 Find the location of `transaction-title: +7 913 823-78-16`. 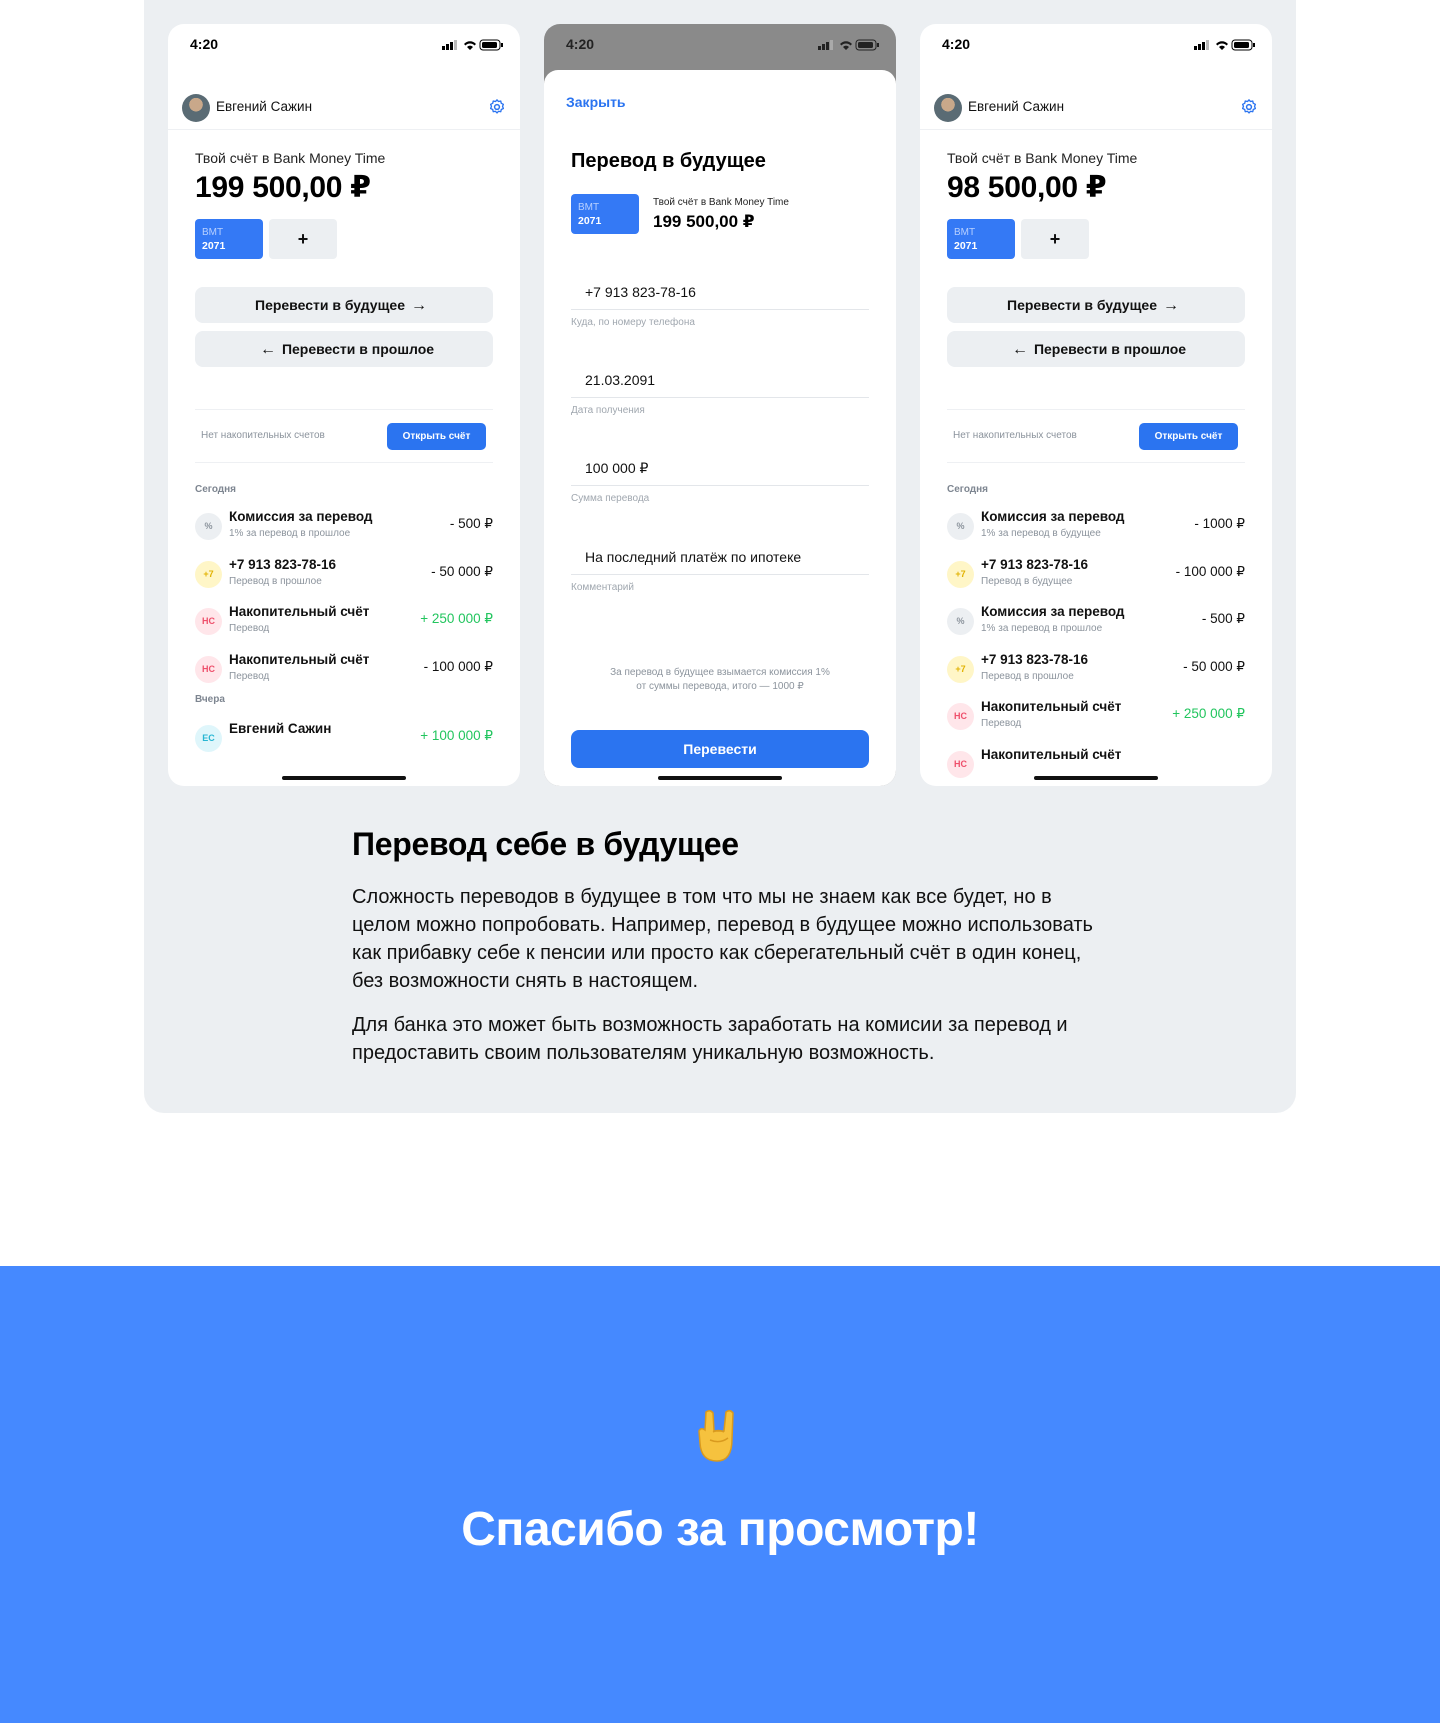

transaction-title: +7 913 823-78-16 is located at coordinates (1034, 564).